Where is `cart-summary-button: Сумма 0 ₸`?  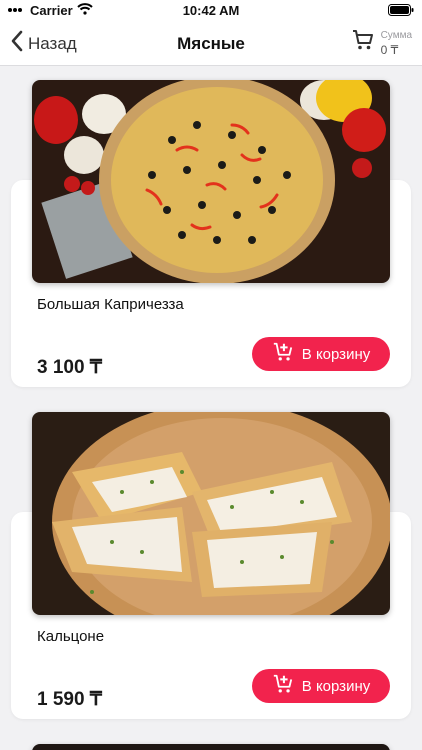 cart-summary-button: Сумма 0 ₸ is located at coordinates (381, 42).